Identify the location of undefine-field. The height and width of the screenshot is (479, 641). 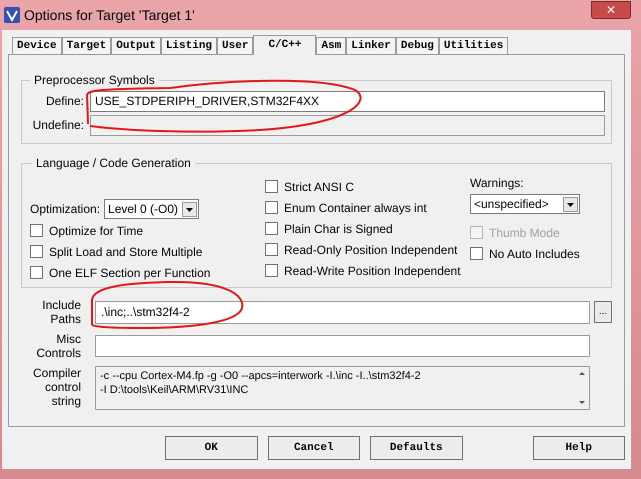
(347, 125).